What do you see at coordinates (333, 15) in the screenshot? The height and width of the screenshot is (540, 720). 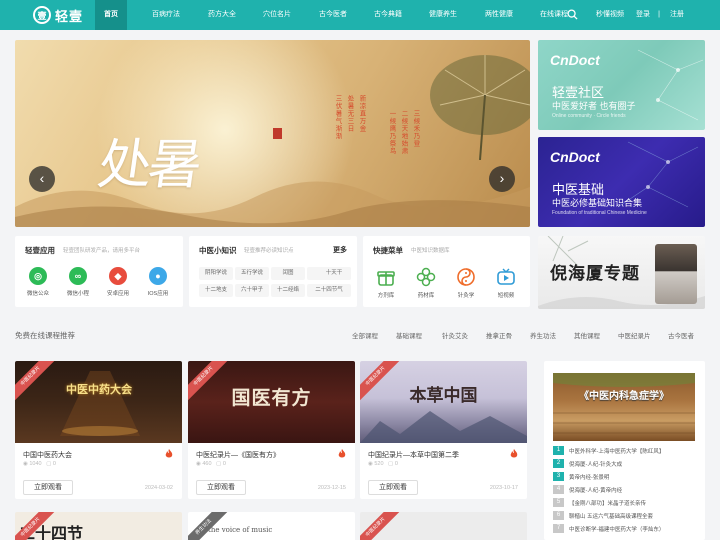 I see `nav-item-doctors: 古今医者` at bounding box center [333, 15].